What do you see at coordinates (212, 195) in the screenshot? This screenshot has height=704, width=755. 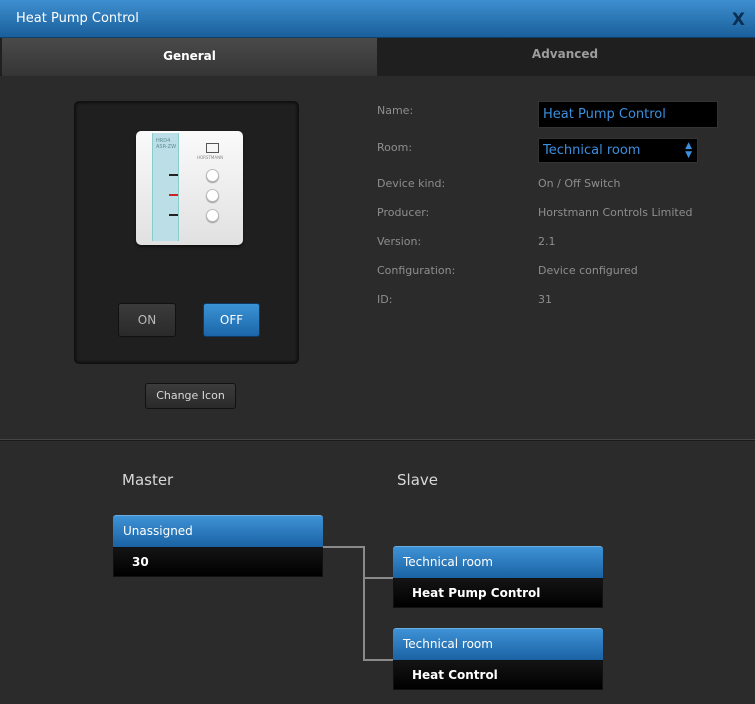 I see `device-knob-off` at bounding box center [212, 195].